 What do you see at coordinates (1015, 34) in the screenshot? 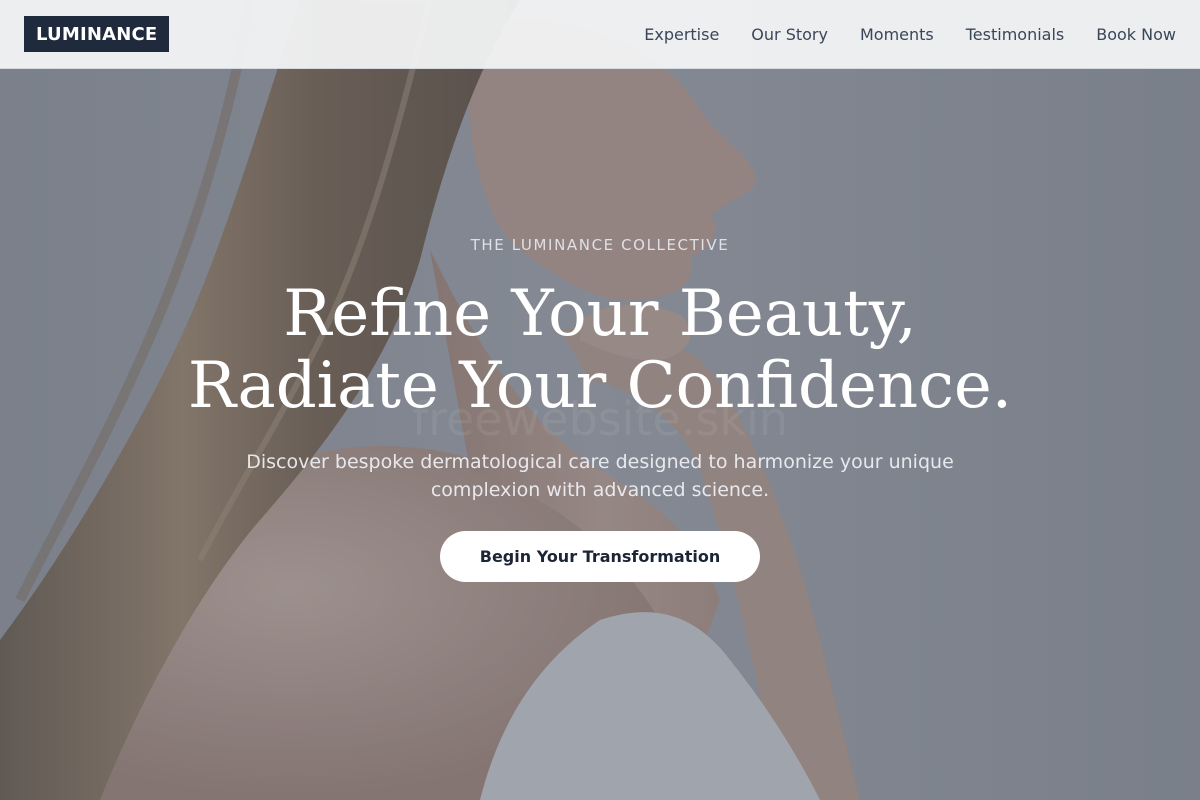
I see `nav-link-testimonials: Testimonials` at bounding box center [1015, 34].